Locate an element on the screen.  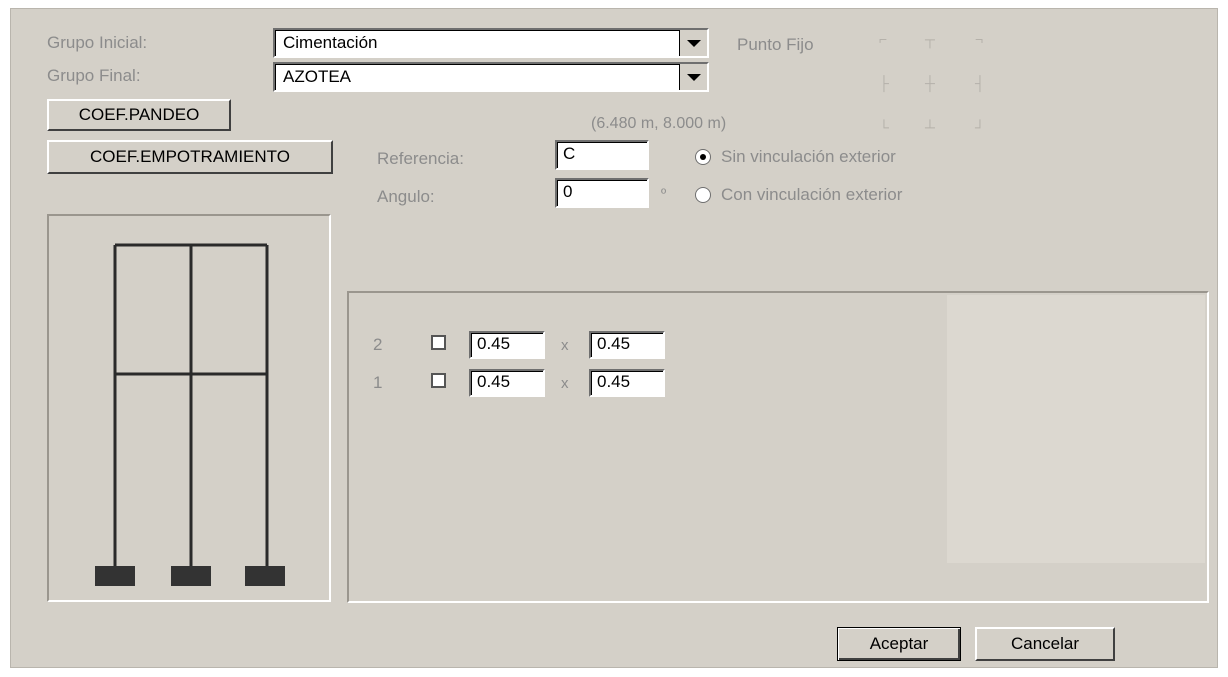
radio-sin-label: Sin vinculación exterior is located at coordinates (808, 157).